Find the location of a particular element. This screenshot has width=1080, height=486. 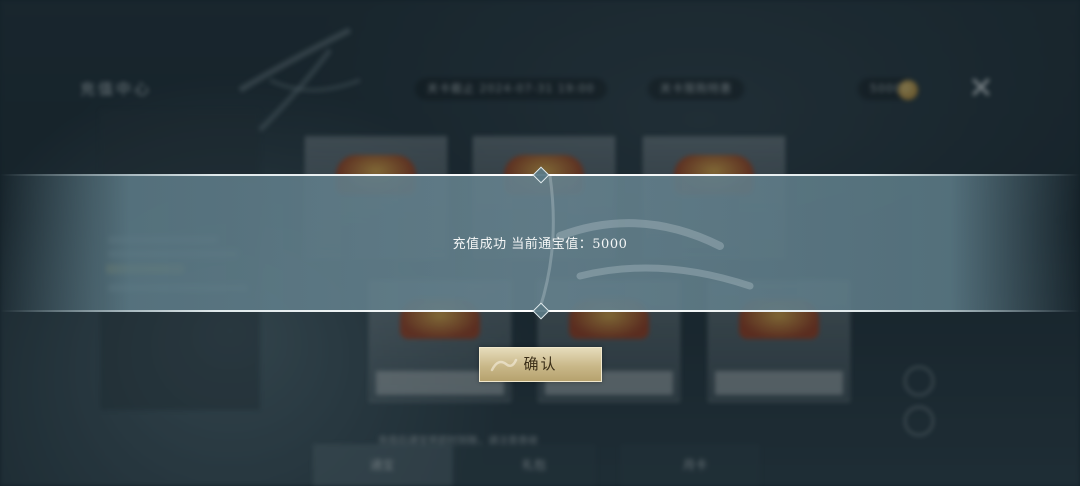

recharge-success-message: 充值成功 当前通宝值：5000 is located at coordinates (540, 244).